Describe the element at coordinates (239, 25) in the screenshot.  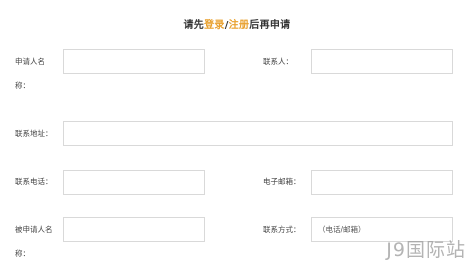
I see `register-link: 注册` at that location.